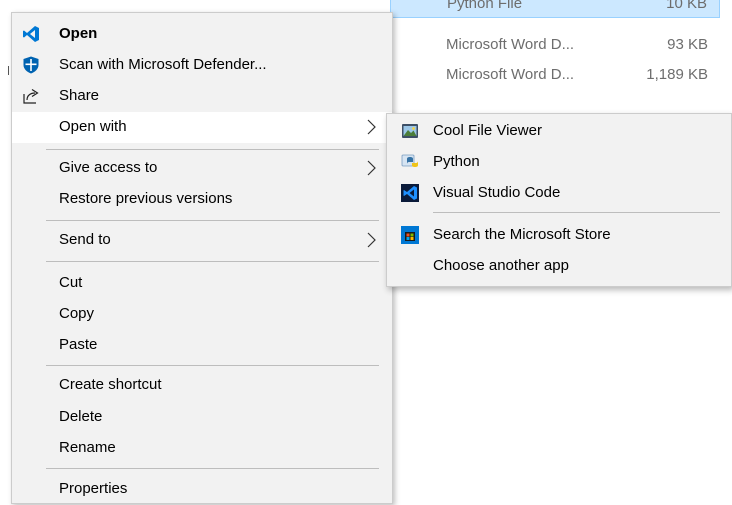  What do you see at coordinates (108, 167) in the screenshot?
I see `menu-item-label: Give access to` at bounding box center [108, 167].